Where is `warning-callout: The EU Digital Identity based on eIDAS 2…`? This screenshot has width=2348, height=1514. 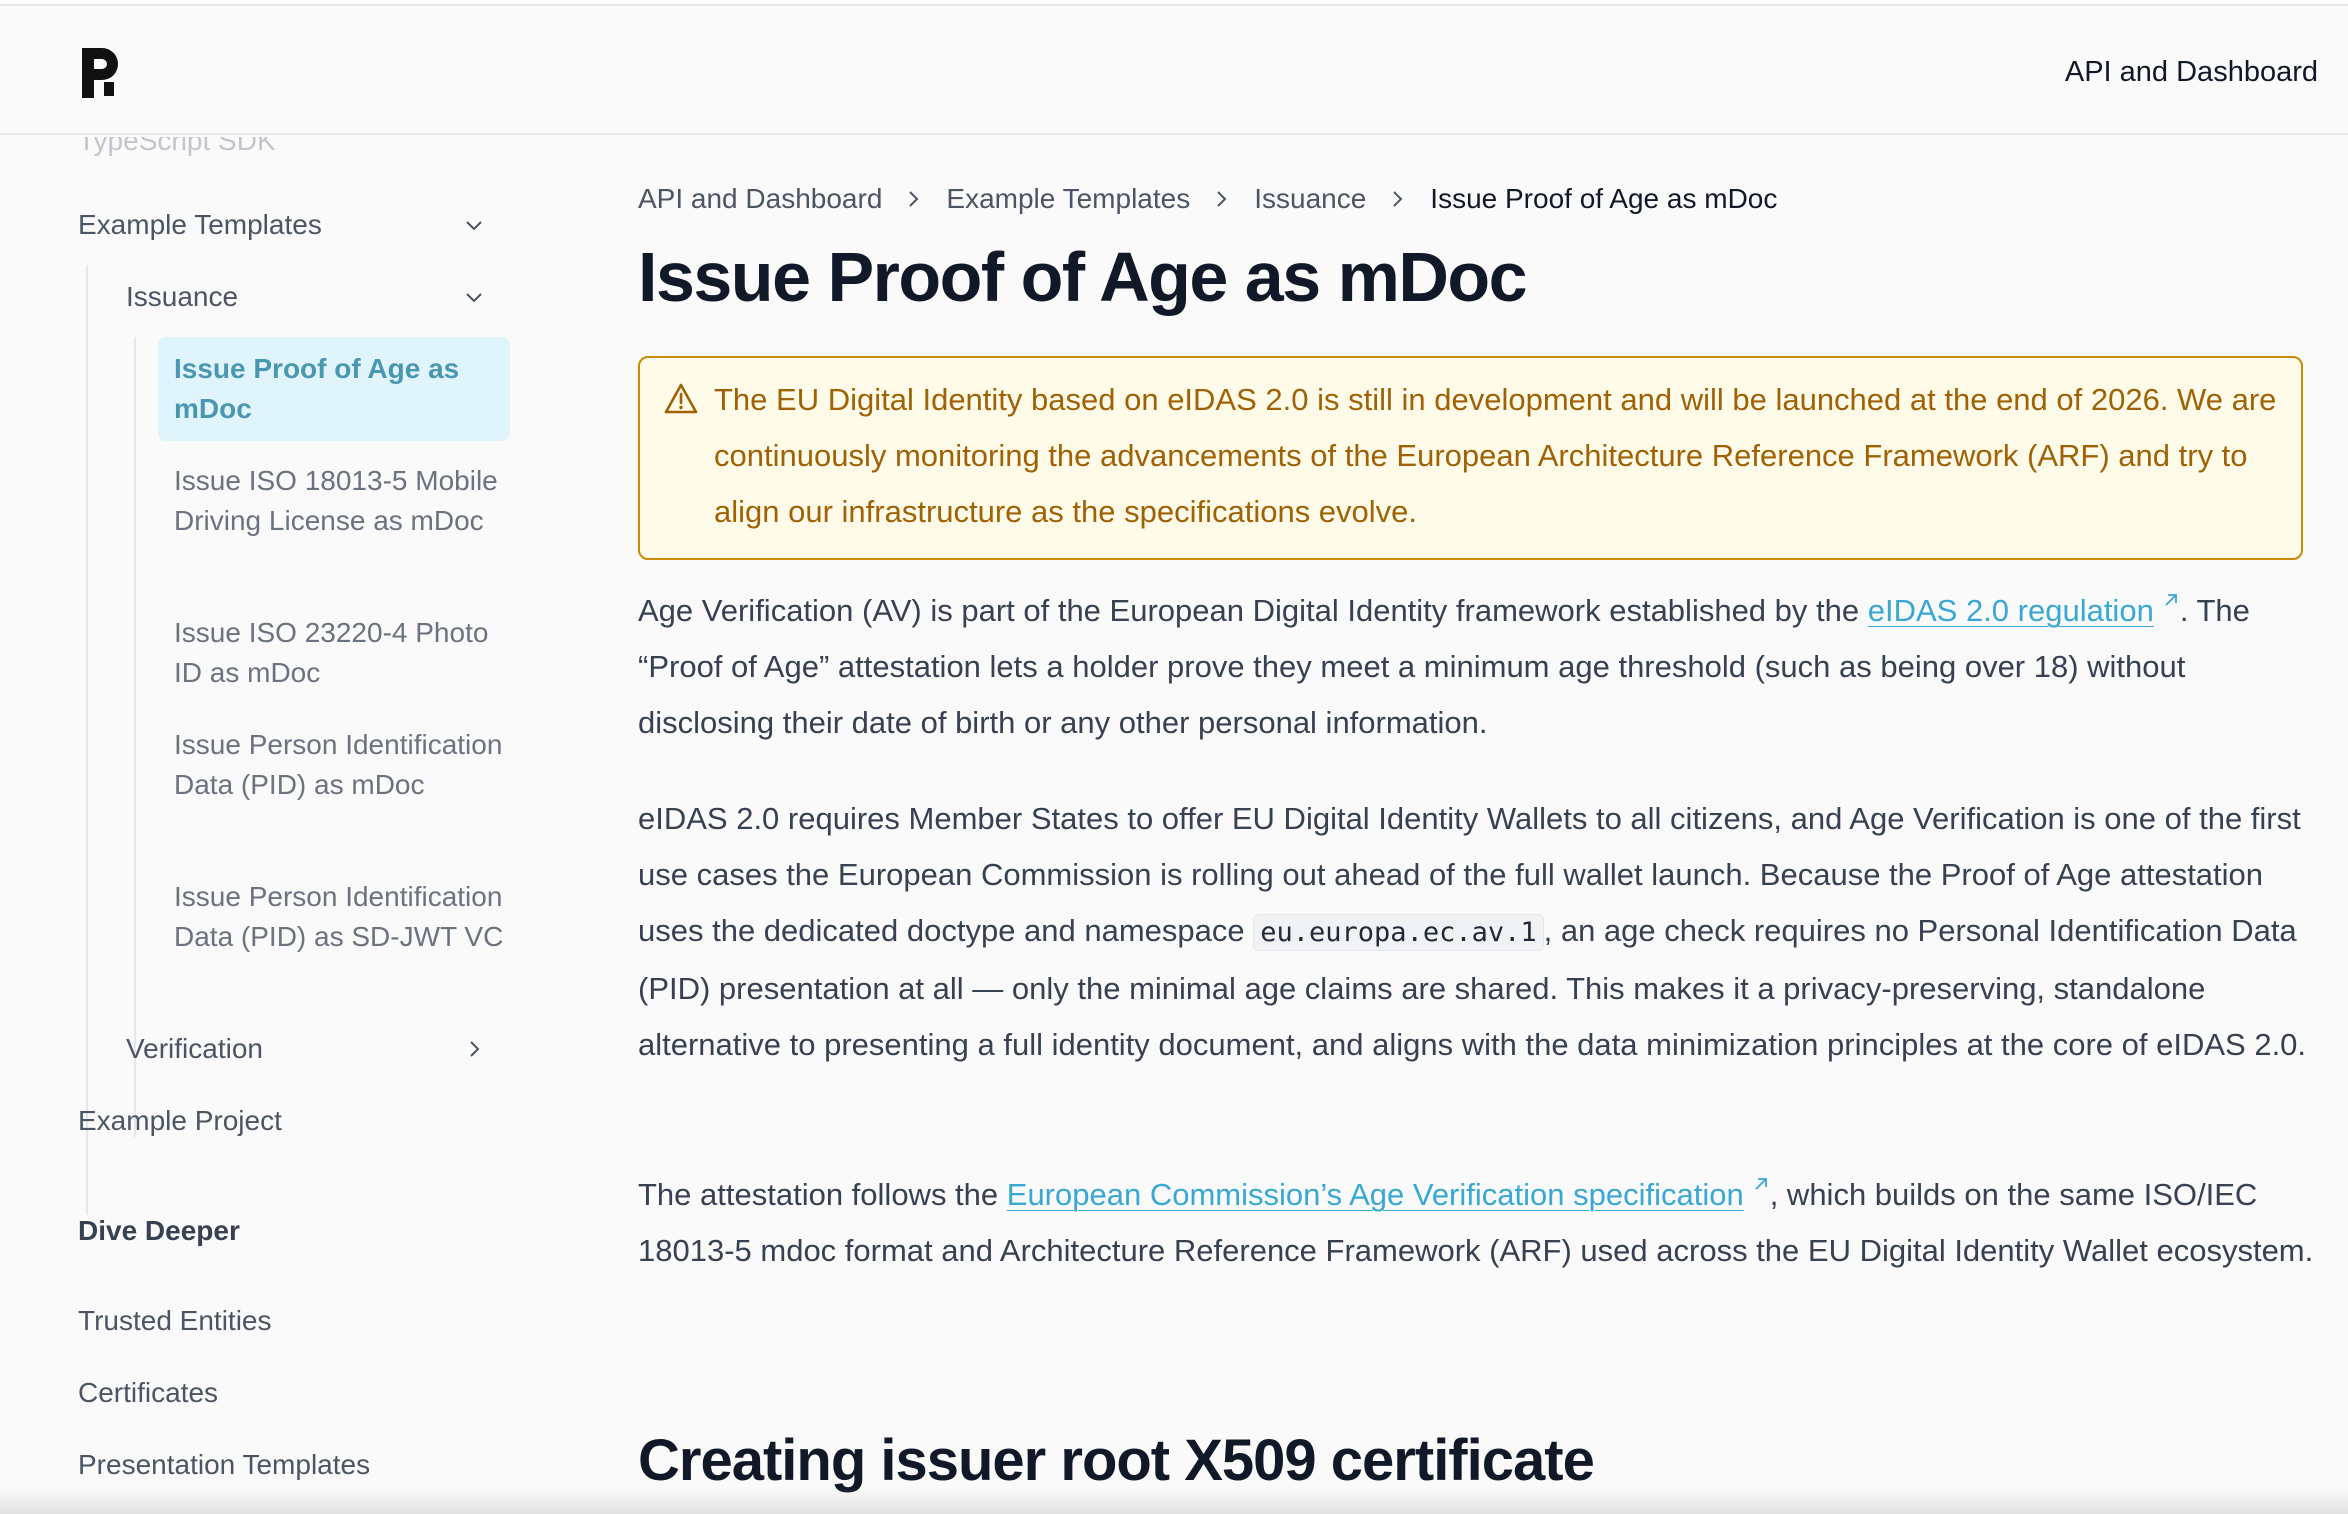
warning-callout: The EU Digital Identity based on eIDAS 2… is located at coordinates (1470, 458).